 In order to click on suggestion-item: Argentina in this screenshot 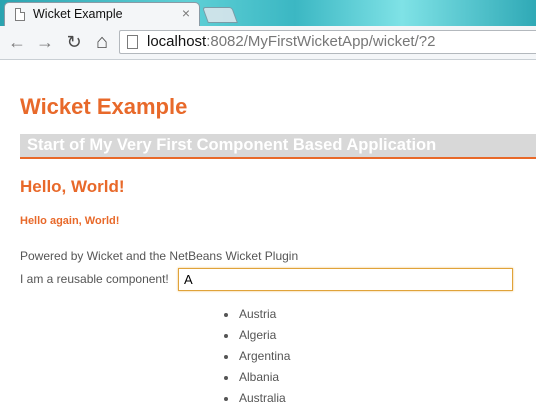, I will do `click(254, 356)`.